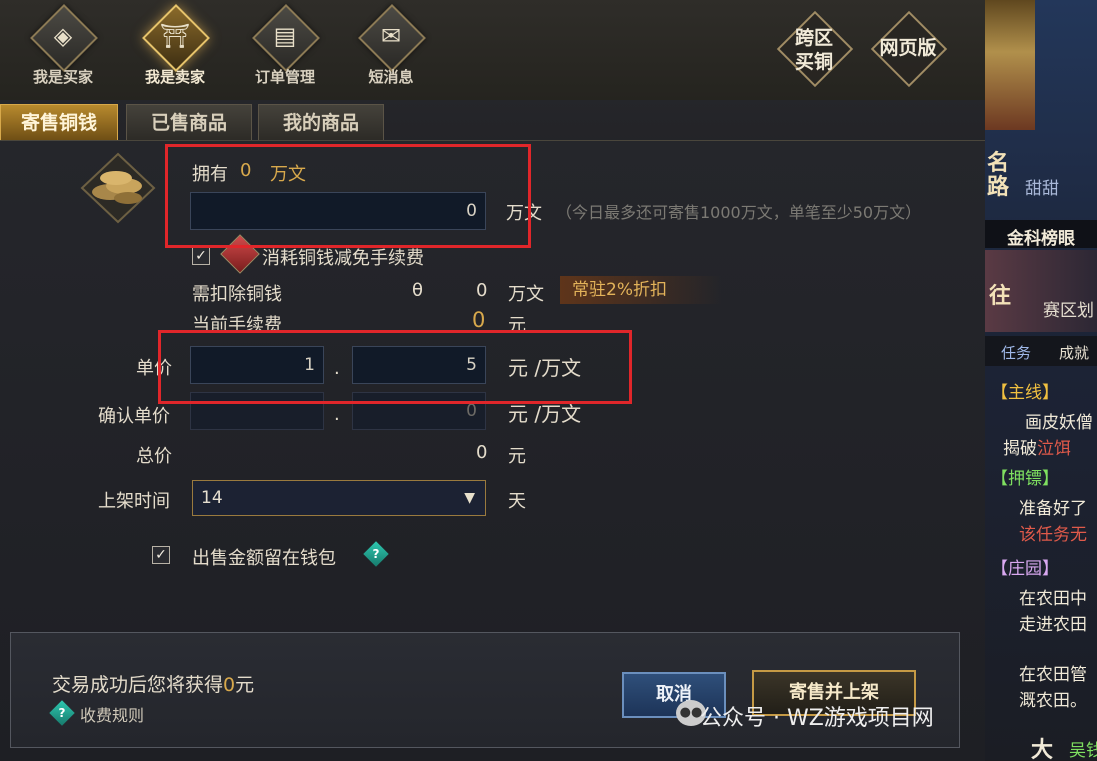 This screenshot has height=761, width=1097. What do you see at coordinates (138, 685) in the screenshot?
I see `receive-prefix: 交易成功后您将获得` at bounding box center [138, 685].